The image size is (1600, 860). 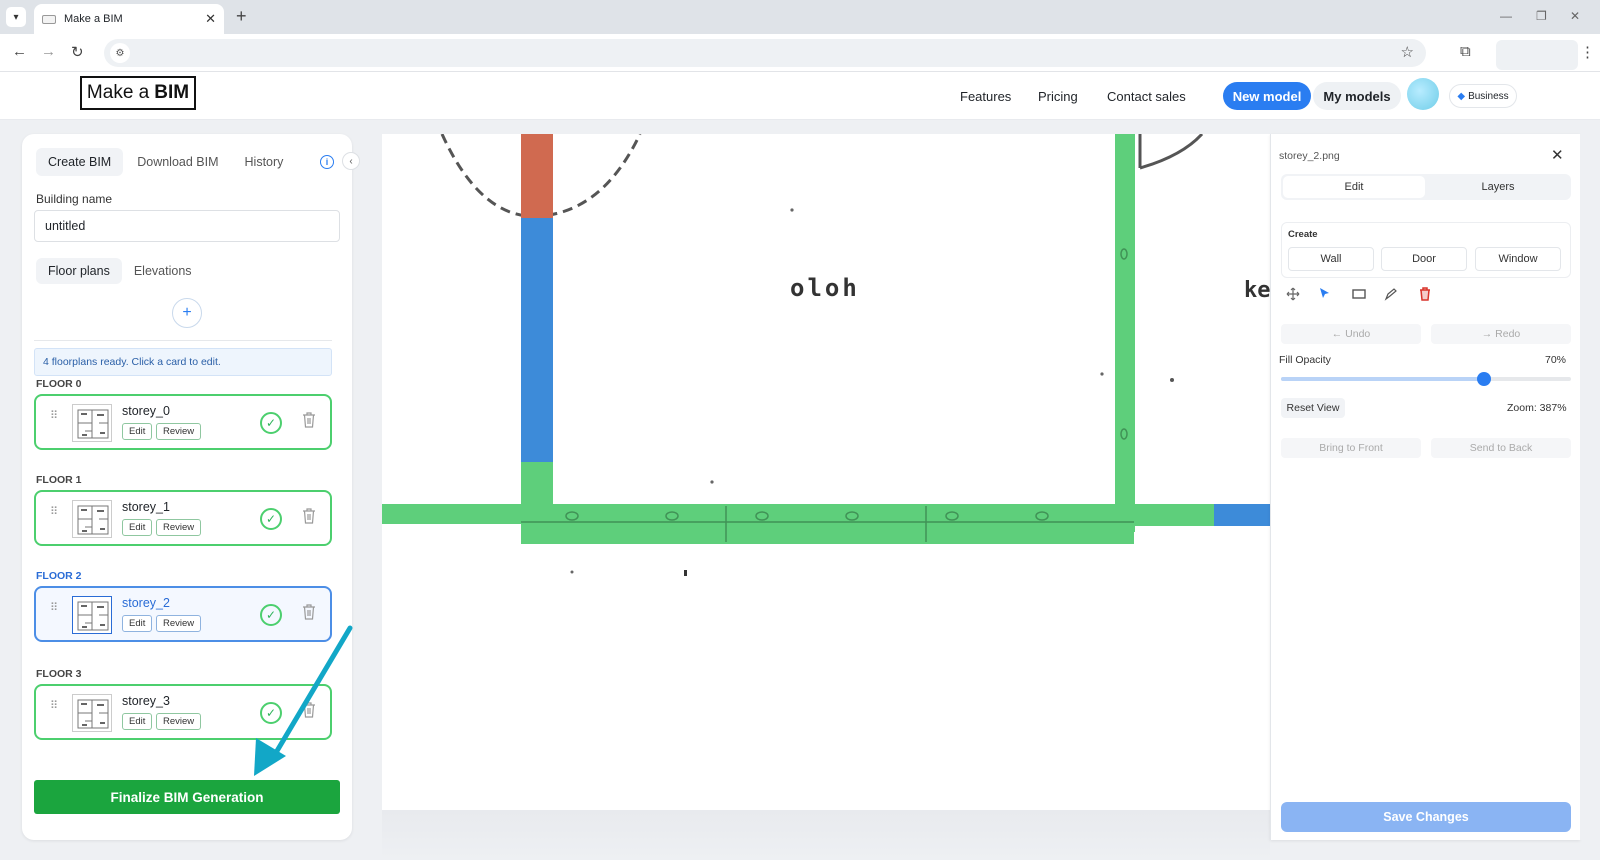 I want to click on address-bar: ⚙ ☆, so click(x=765, y=53).